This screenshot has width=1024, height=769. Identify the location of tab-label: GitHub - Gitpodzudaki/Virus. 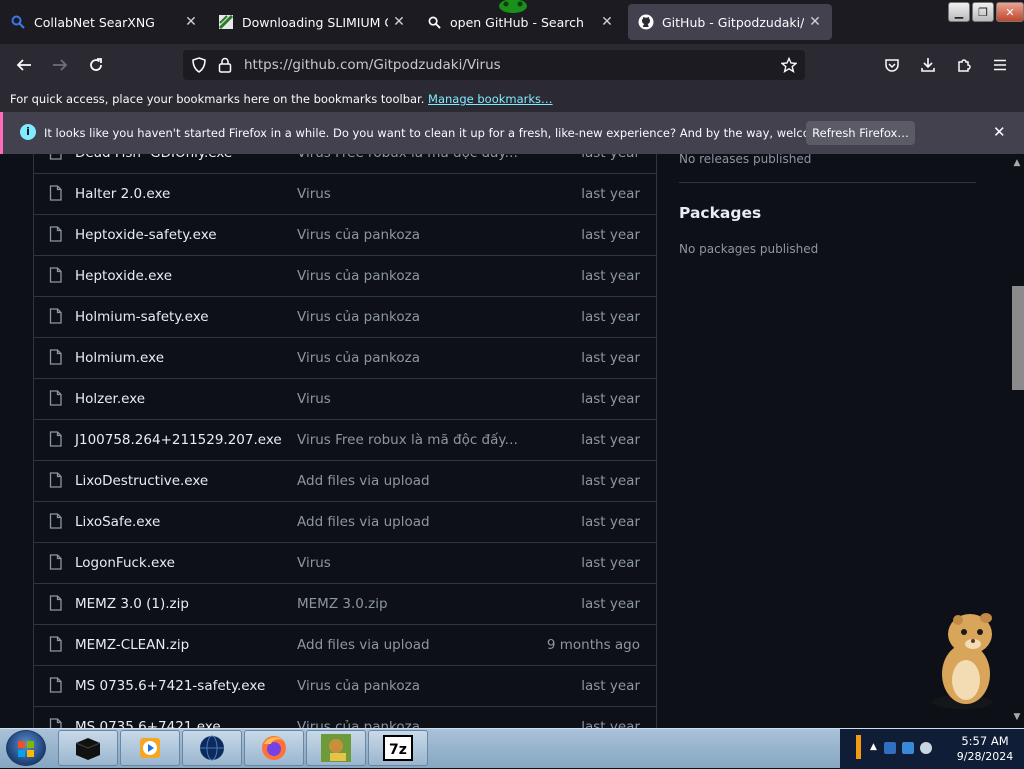
(733, 22).